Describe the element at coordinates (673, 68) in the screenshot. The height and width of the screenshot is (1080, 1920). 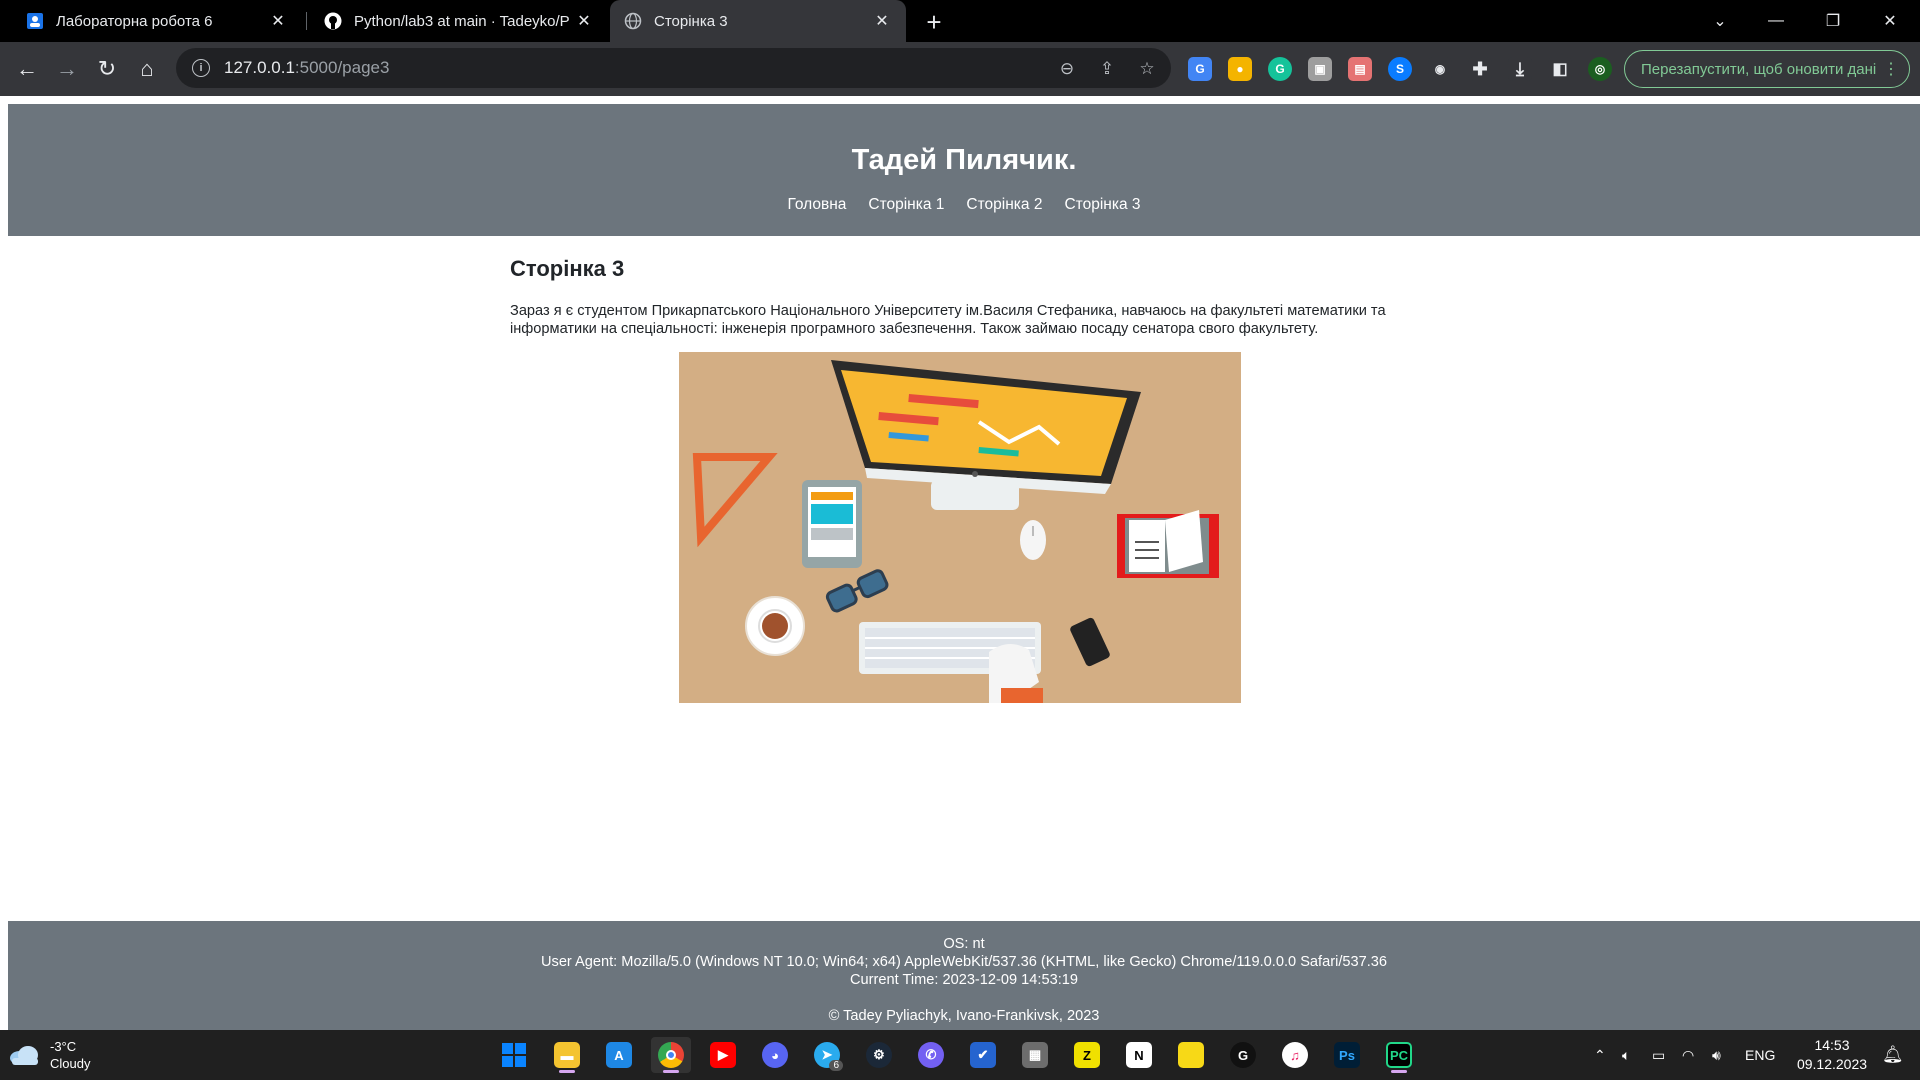
I see `address-bar: i 127.0.0.1:5000/page3 ⊖ ⇪ ☆` at that location.